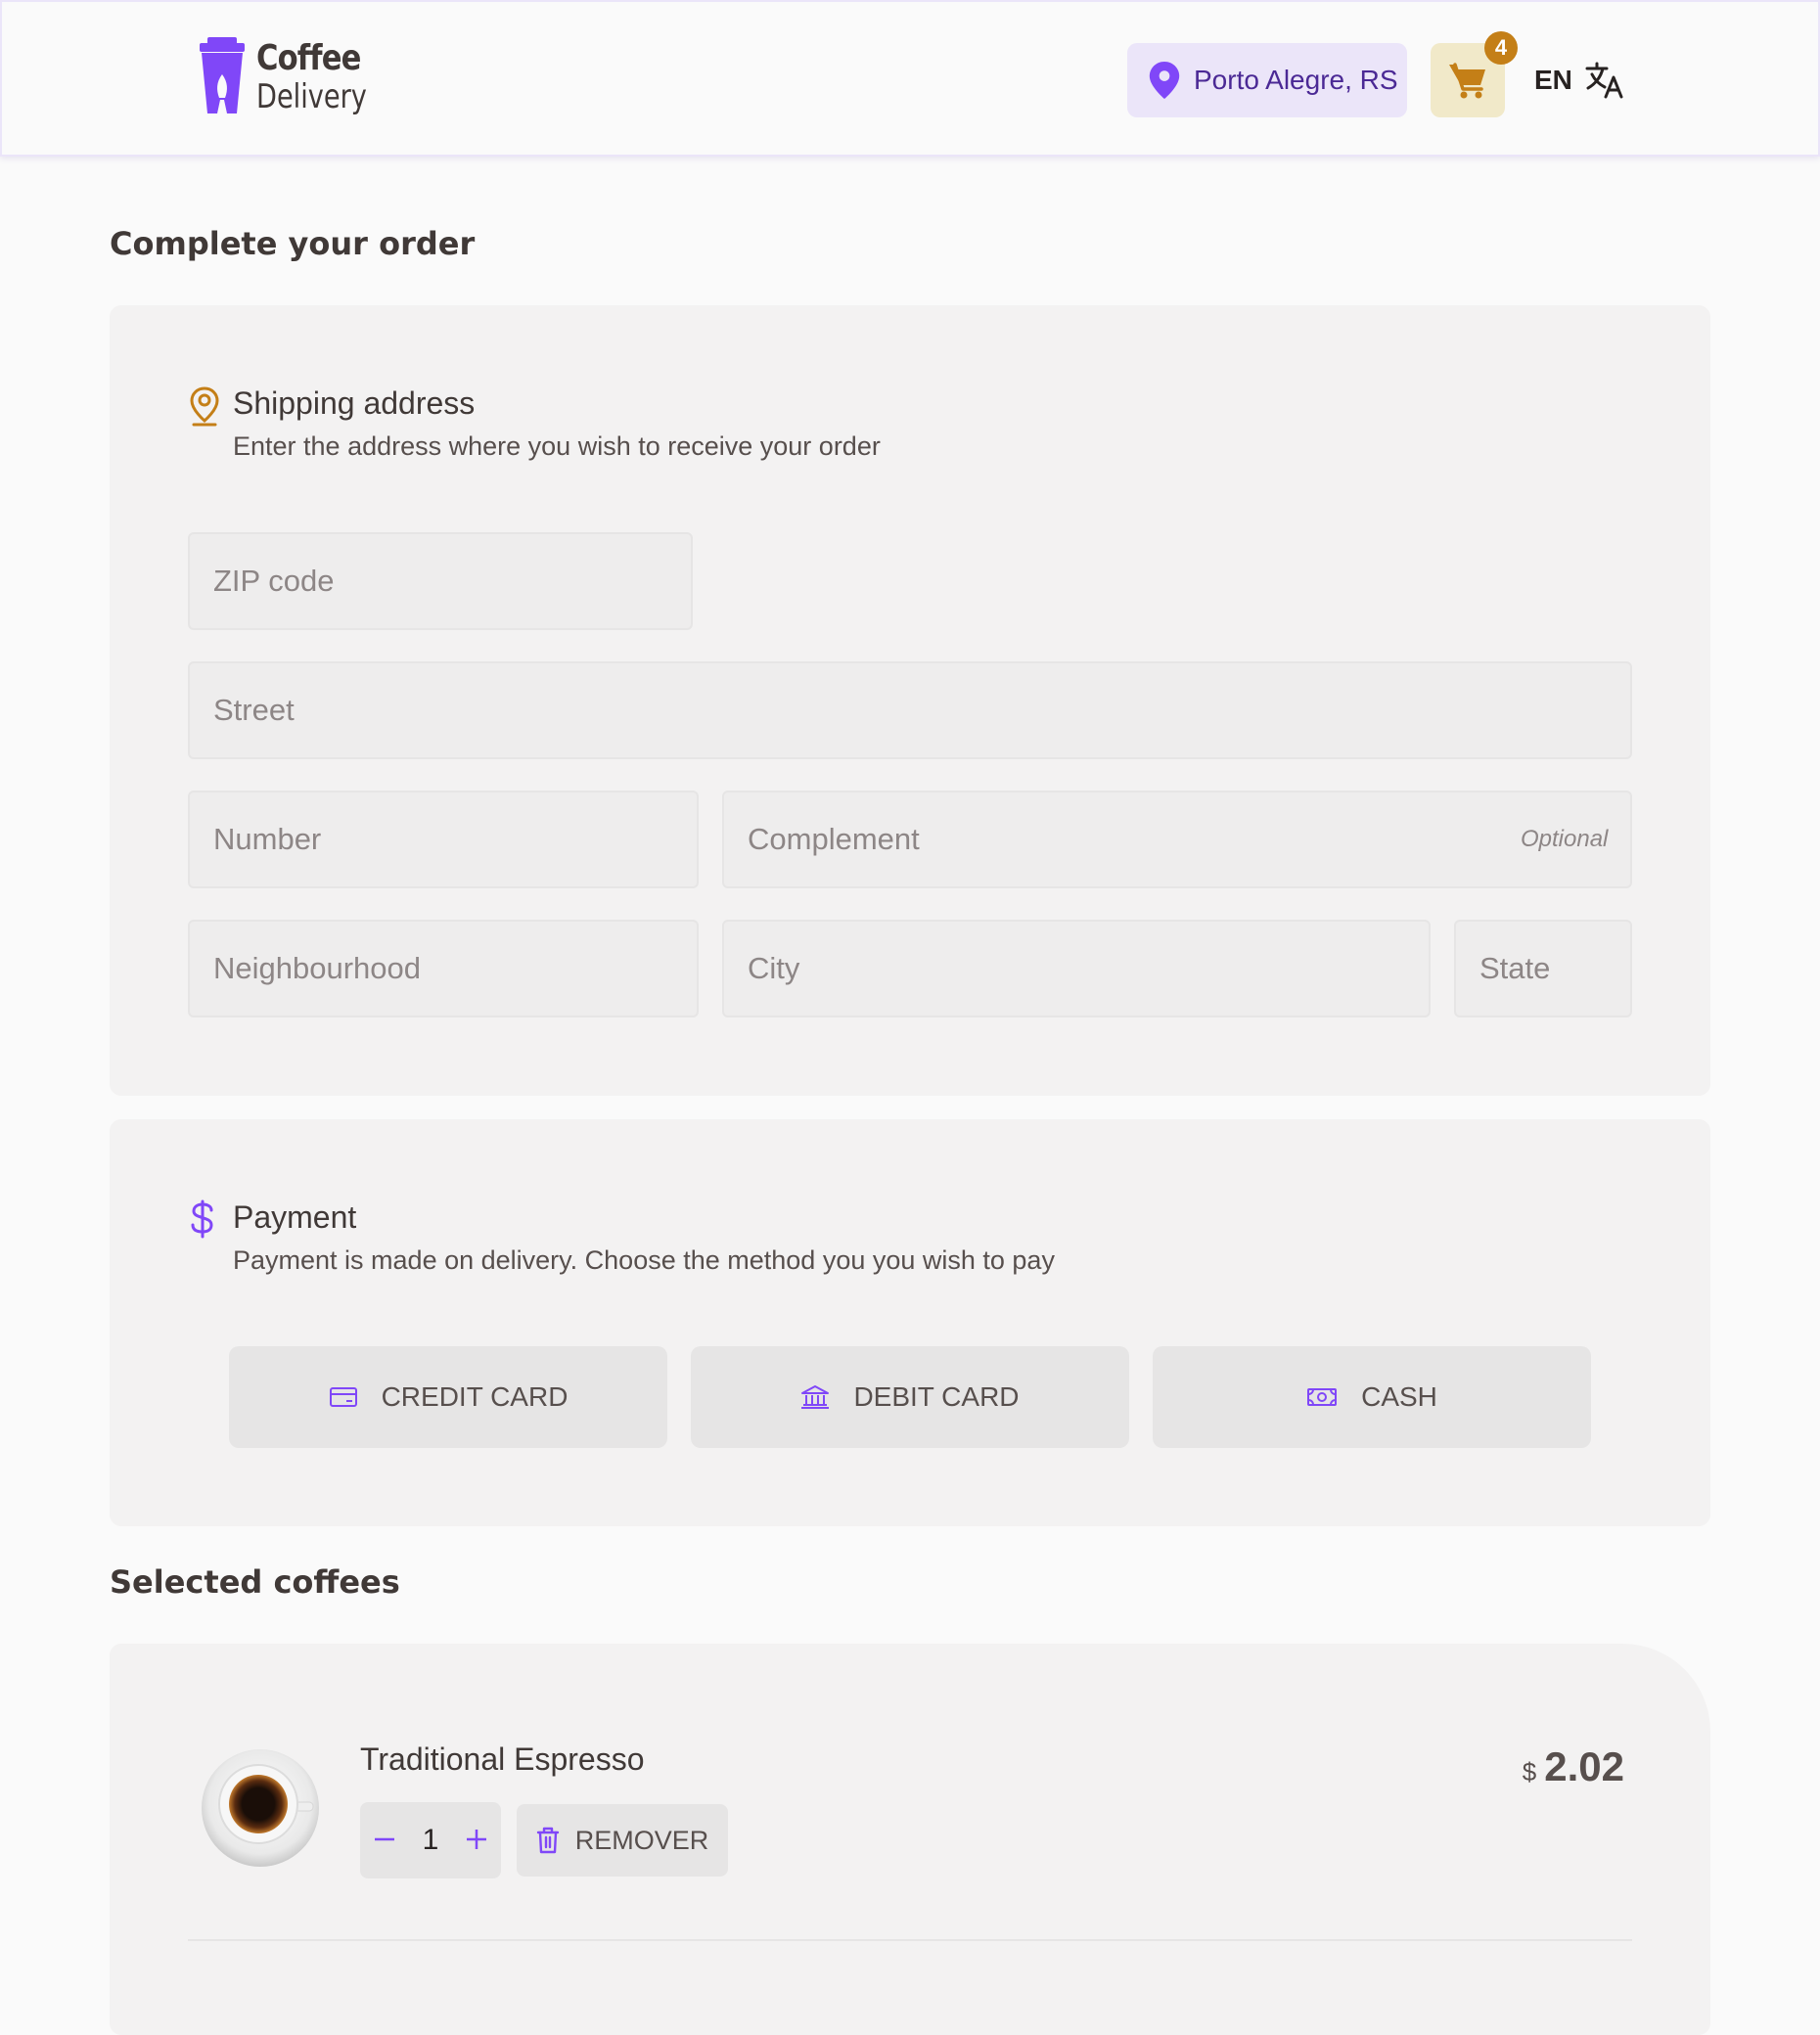 This screenshot has height=2035, width=1820. Describe the element at coordinates (443, 839) in the screenshot. I see `number-input` at that location.